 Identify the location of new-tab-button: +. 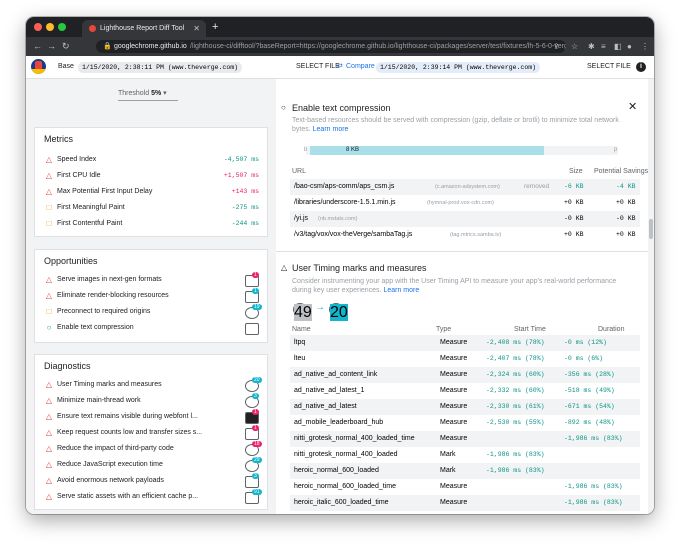
(215, 27).